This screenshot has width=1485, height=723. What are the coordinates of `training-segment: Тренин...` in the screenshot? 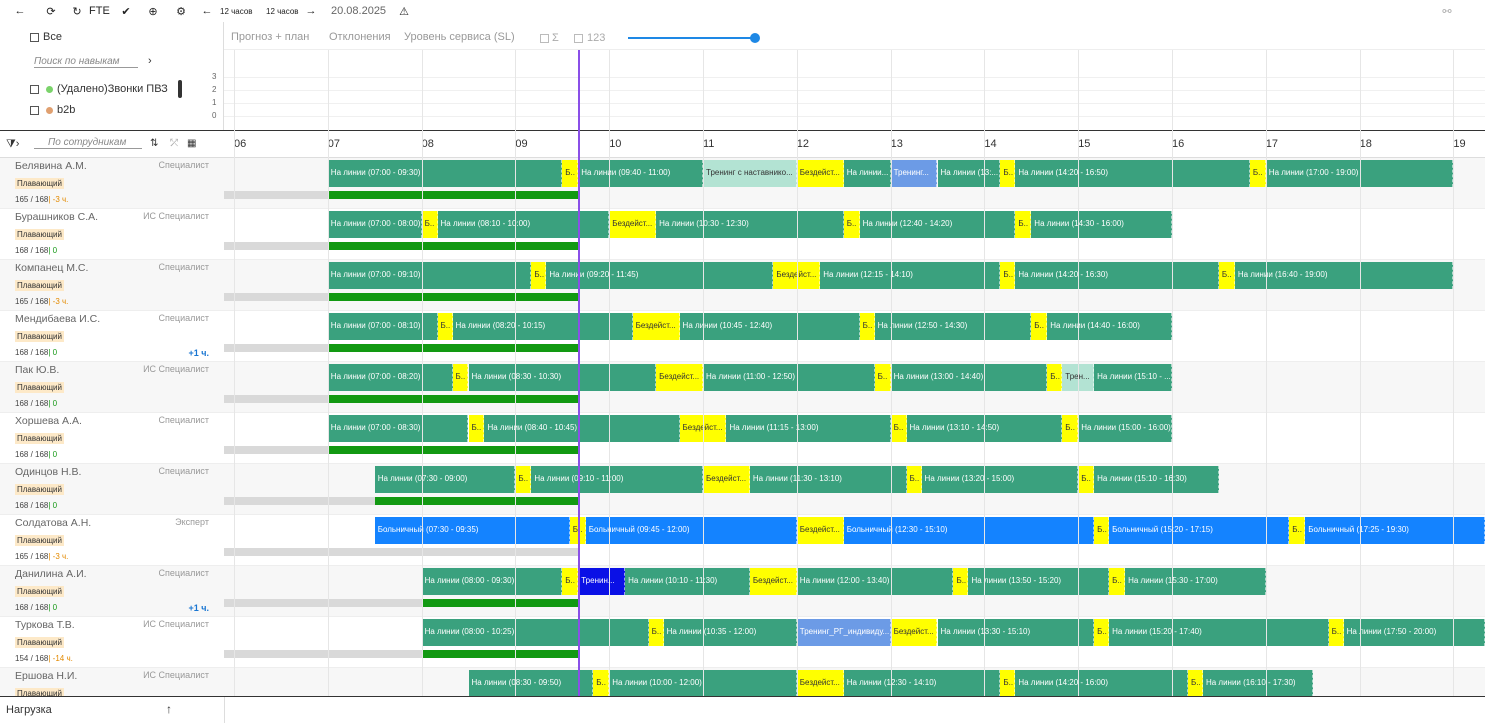 It's located at (602, 581).